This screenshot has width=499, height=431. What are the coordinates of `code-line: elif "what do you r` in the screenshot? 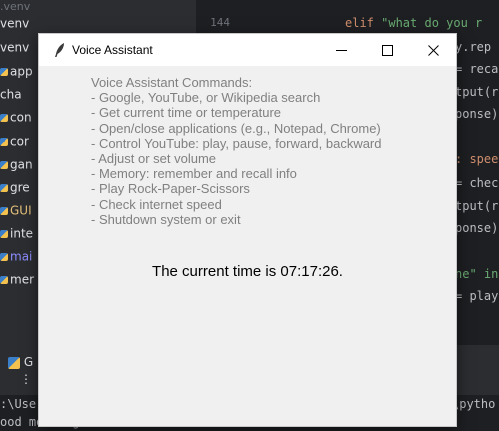 It's located at (413, 23).